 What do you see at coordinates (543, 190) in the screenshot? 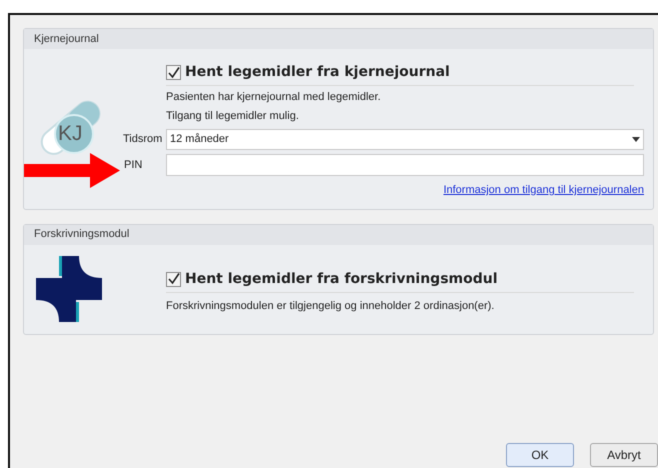
I see `info-link: Informasjon om tilgang til kjernejournalen` at bounding box center [543, 190].